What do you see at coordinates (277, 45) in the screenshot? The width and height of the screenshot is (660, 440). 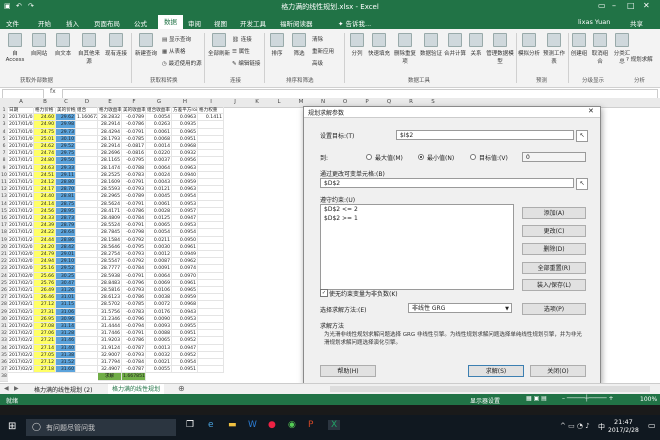 I see `sort-button: 排序` at bounding box center [277, 45].